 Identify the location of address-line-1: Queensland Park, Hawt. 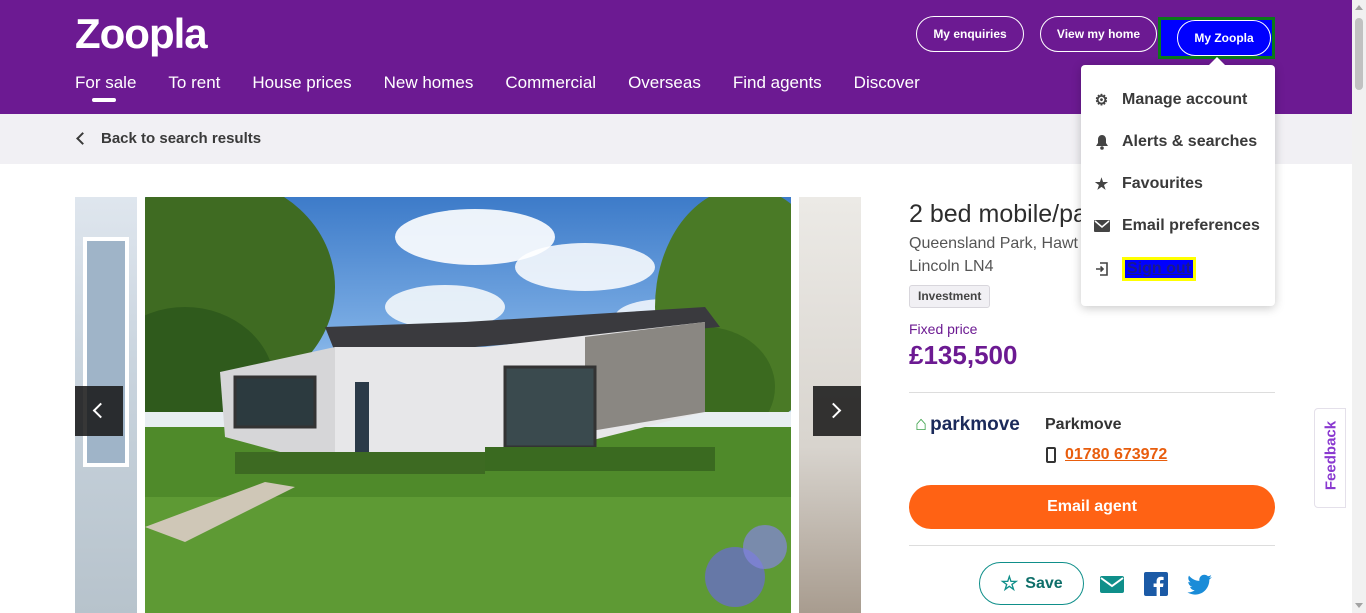
(993, 243).